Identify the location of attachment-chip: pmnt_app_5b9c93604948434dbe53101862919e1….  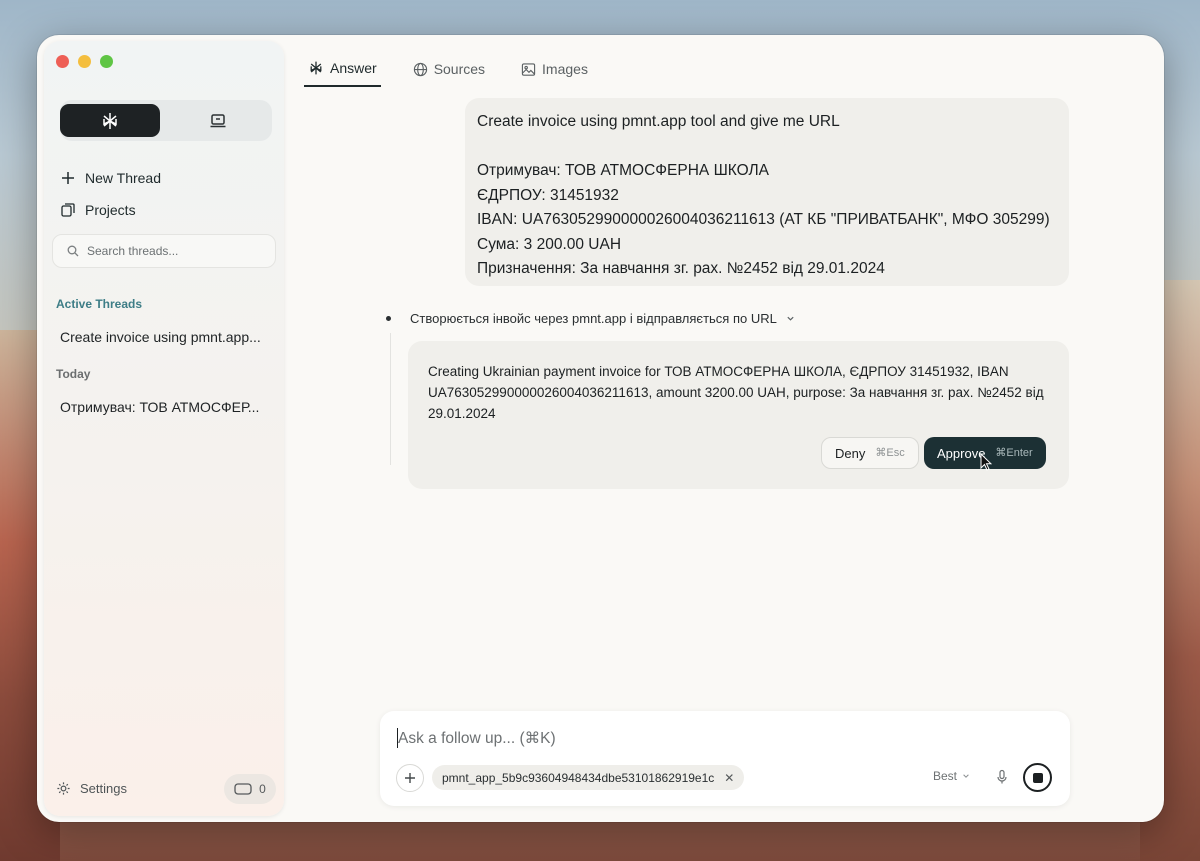
(588, 777).